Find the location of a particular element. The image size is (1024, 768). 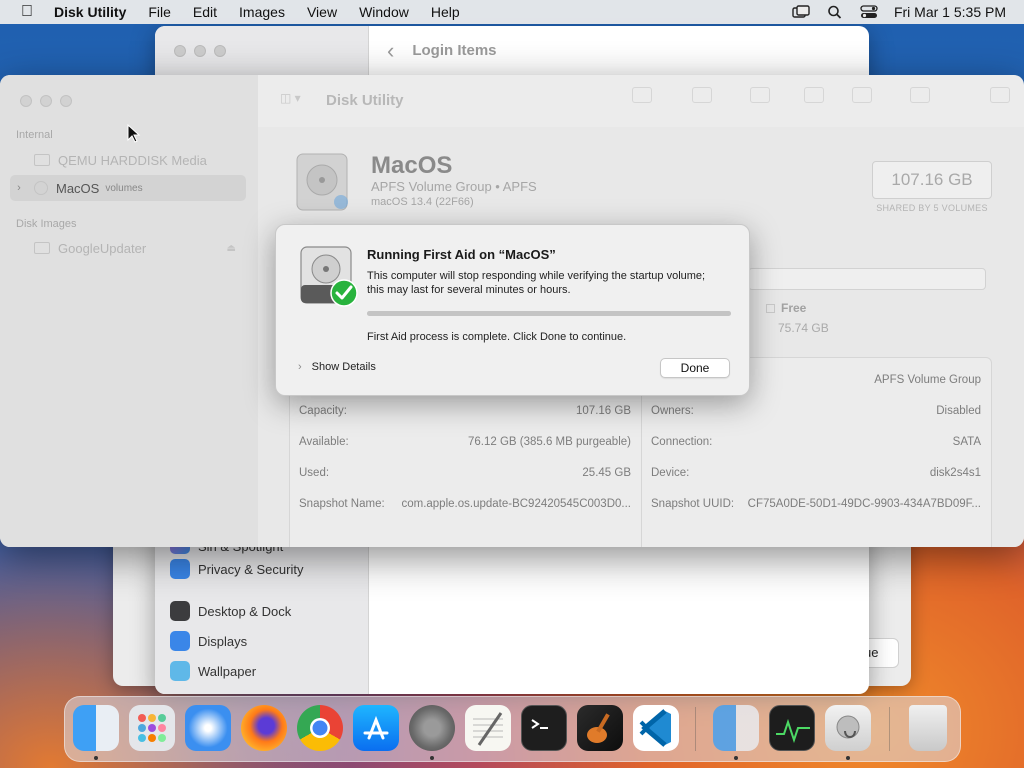

chrome-icon is located at coordinates (320, 728).